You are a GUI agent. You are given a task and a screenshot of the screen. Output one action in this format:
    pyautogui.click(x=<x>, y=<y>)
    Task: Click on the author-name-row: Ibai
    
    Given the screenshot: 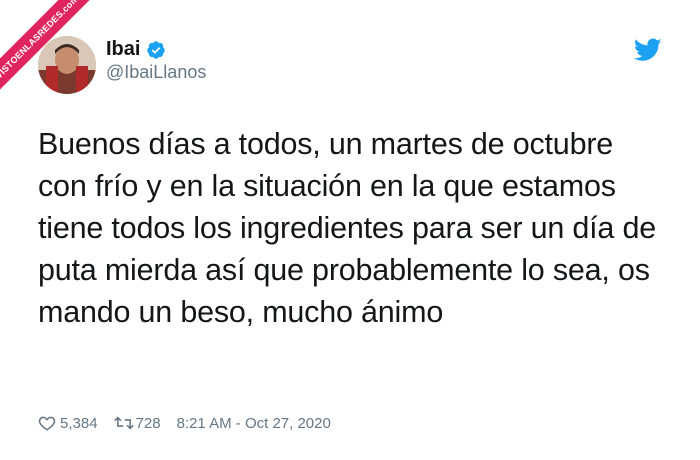 What is the action you would take?
    pyautogui.click(x=136, y=49)
    